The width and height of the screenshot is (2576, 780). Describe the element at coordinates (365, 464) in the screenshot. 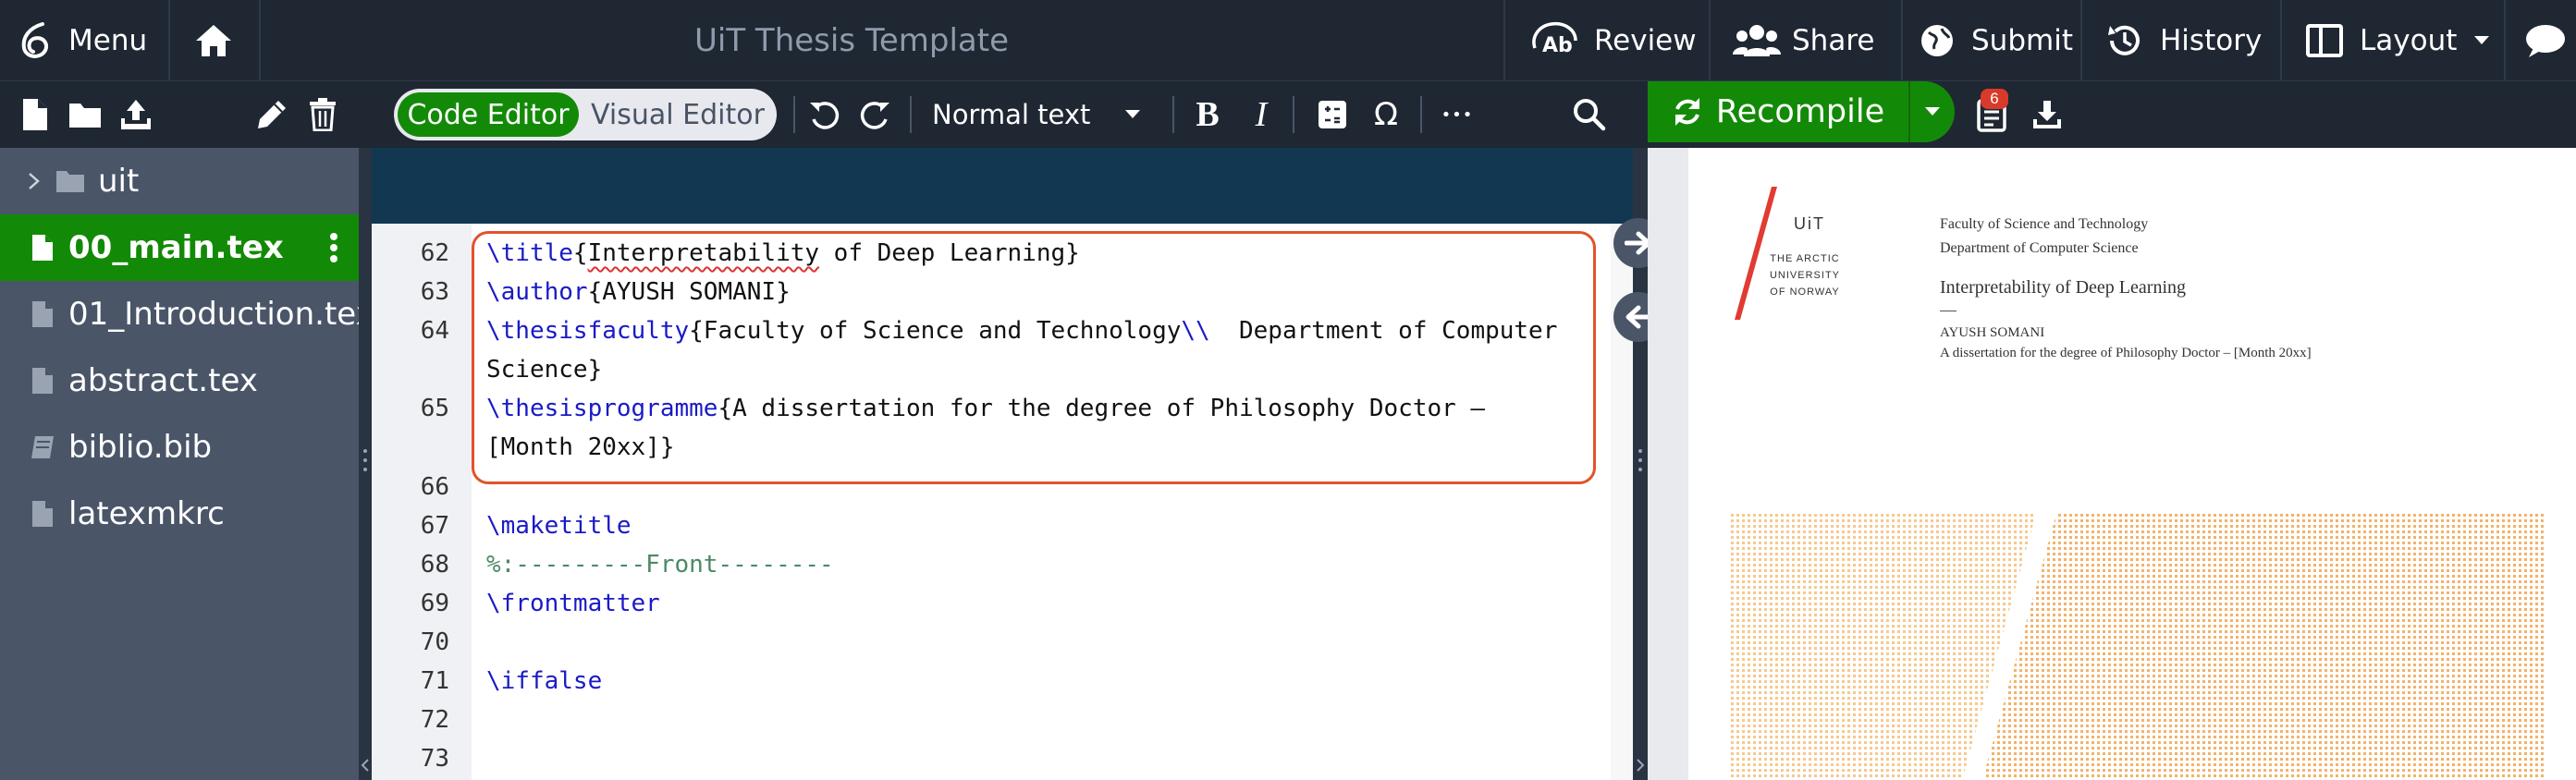

I see `sidebar-resize-handle` at that location.